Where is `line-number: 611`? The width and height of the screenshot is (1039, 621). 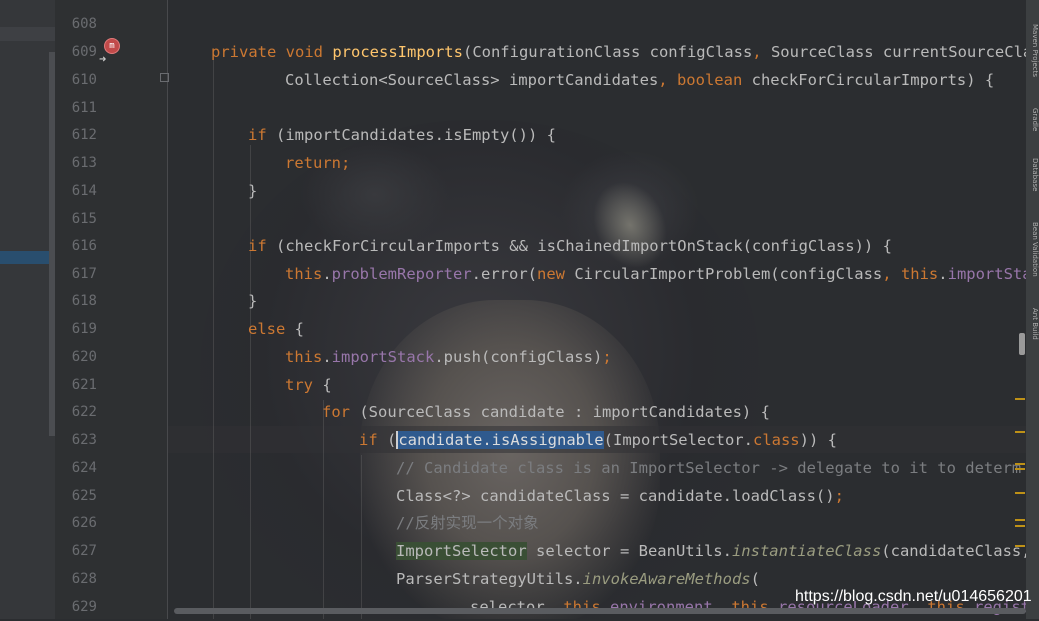
line-number: 611 is located at coordinates (78, 108).